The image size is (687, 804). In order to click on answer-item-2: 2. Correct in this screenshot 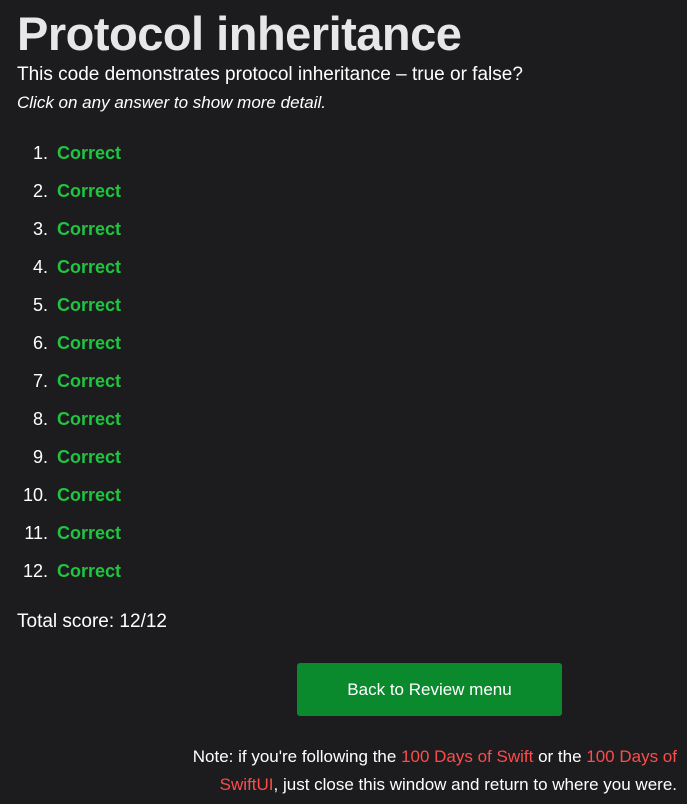, I will do `click(60, 191)`.